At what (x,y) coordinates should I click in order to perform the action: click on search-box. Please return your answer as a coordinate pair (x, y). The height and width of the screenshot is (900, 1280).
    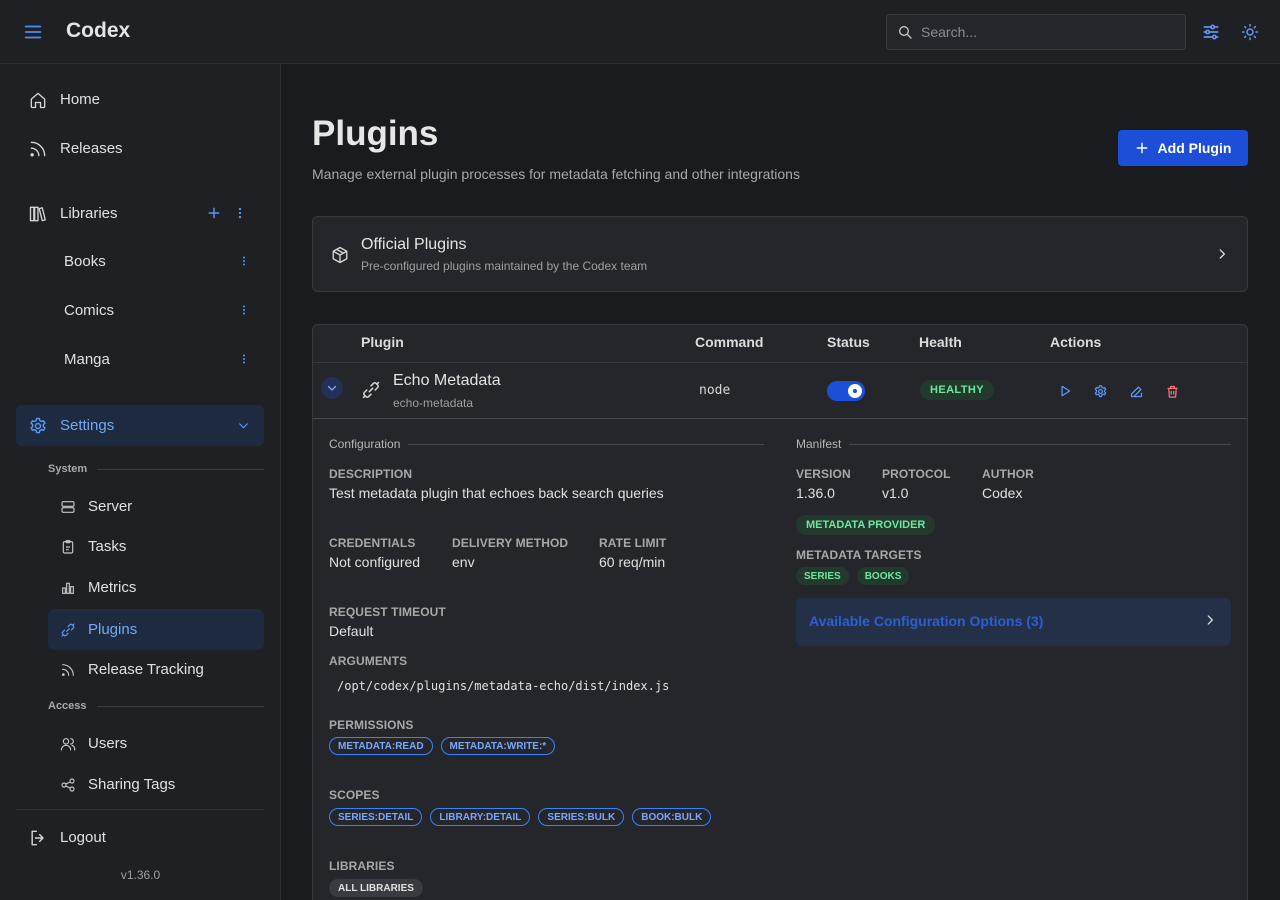
    Looking at the image, I should click on (1036, 32).